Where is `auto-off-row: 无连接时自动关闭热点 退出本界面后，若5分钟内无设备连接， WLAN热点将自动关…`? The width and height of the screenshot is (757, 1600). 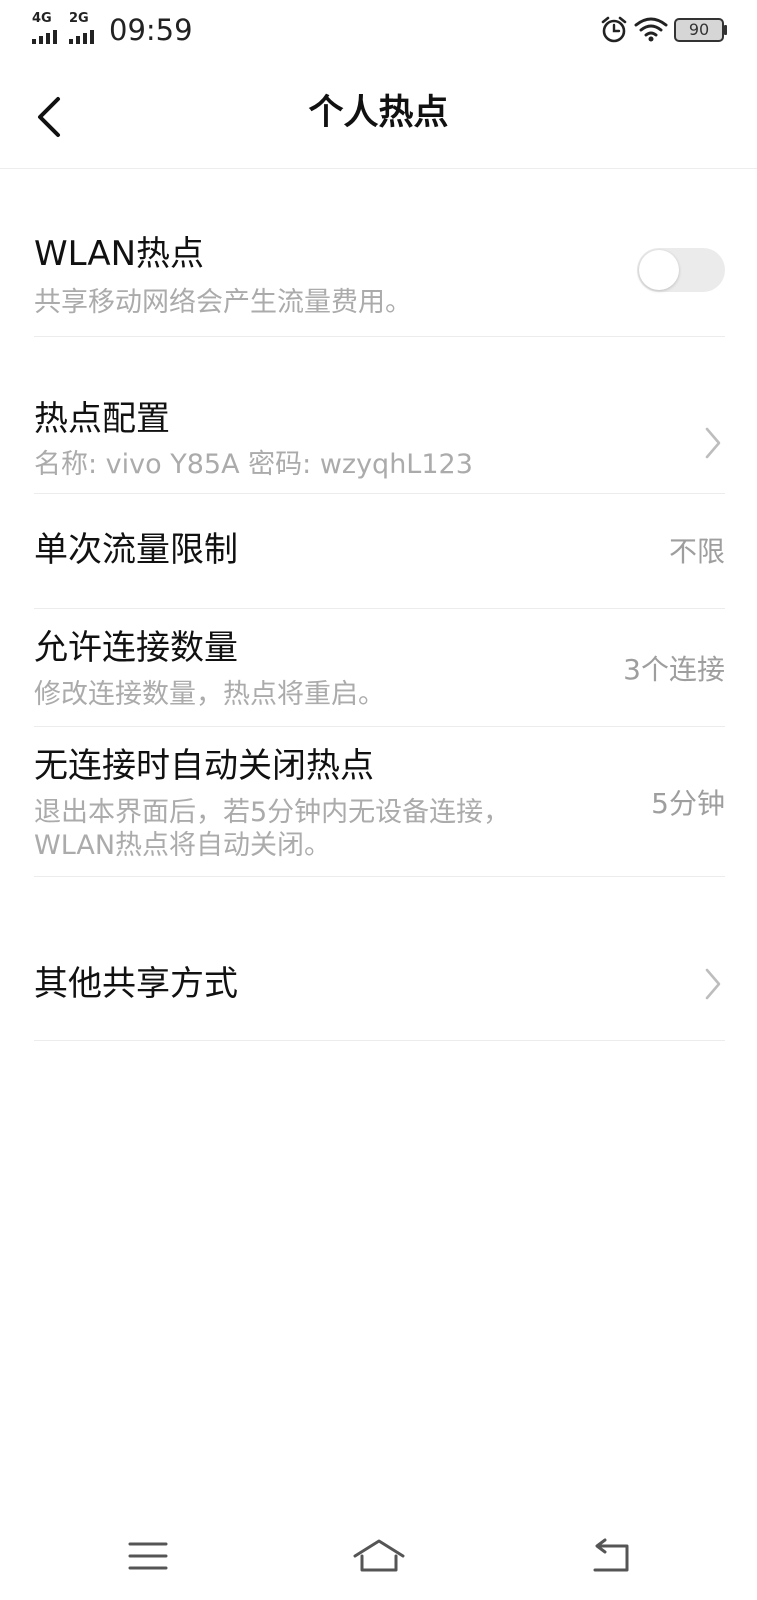
auto-off-row: 无连接时自动关闭热点 退出本界面后，若5分钟内无设备连接， WLAN热点将自动关… is located at coordinates (379, 801).